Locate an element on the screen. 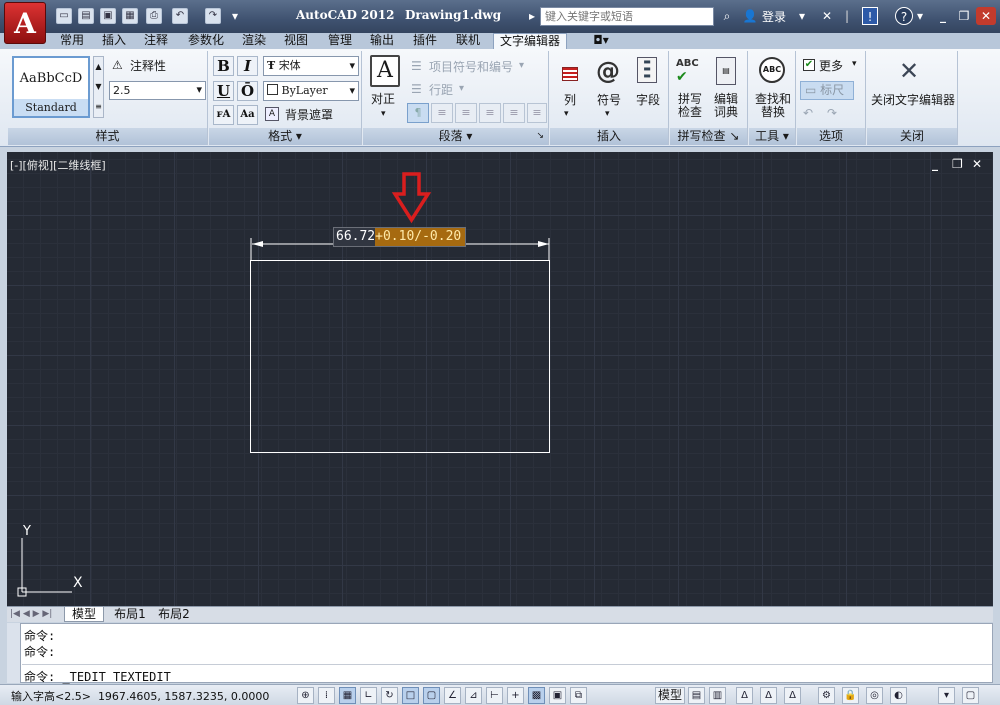 This screenshot has width=1000, height=705. align-left-icon: ≡ is located at coordinates (442, 113).